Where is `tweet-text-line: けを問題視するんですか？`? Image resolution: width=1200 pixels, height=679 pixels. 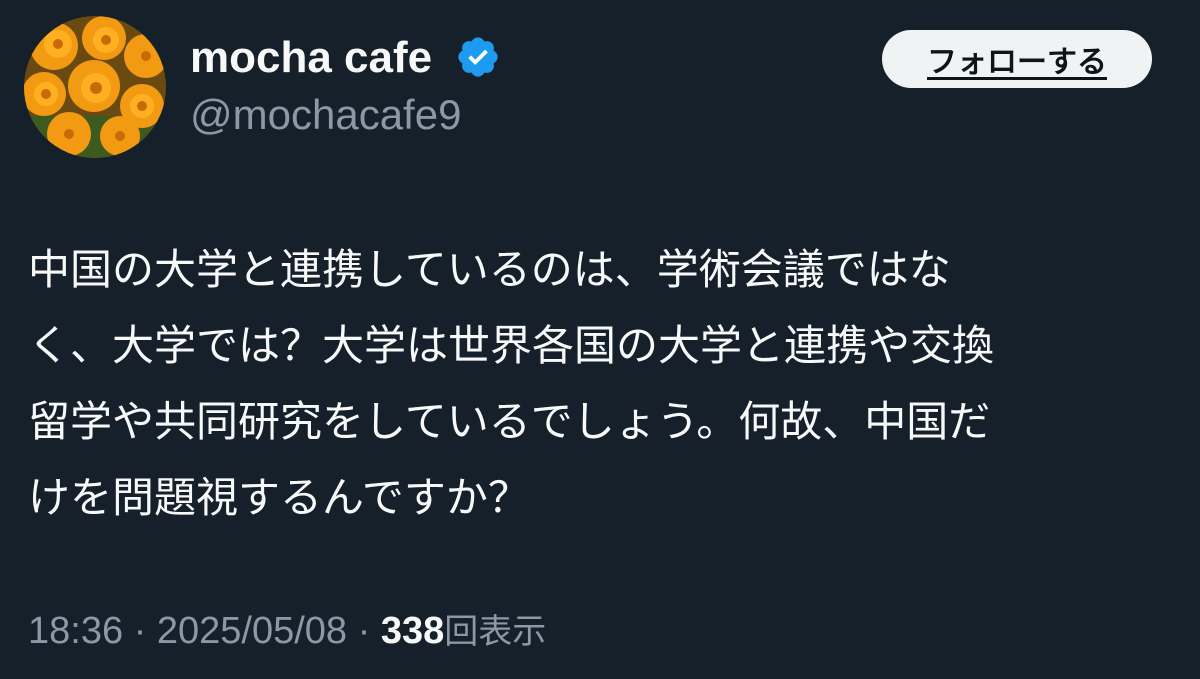
tweet-text-line: けを問題視するんですか？ is located at coordinates (279, 497).